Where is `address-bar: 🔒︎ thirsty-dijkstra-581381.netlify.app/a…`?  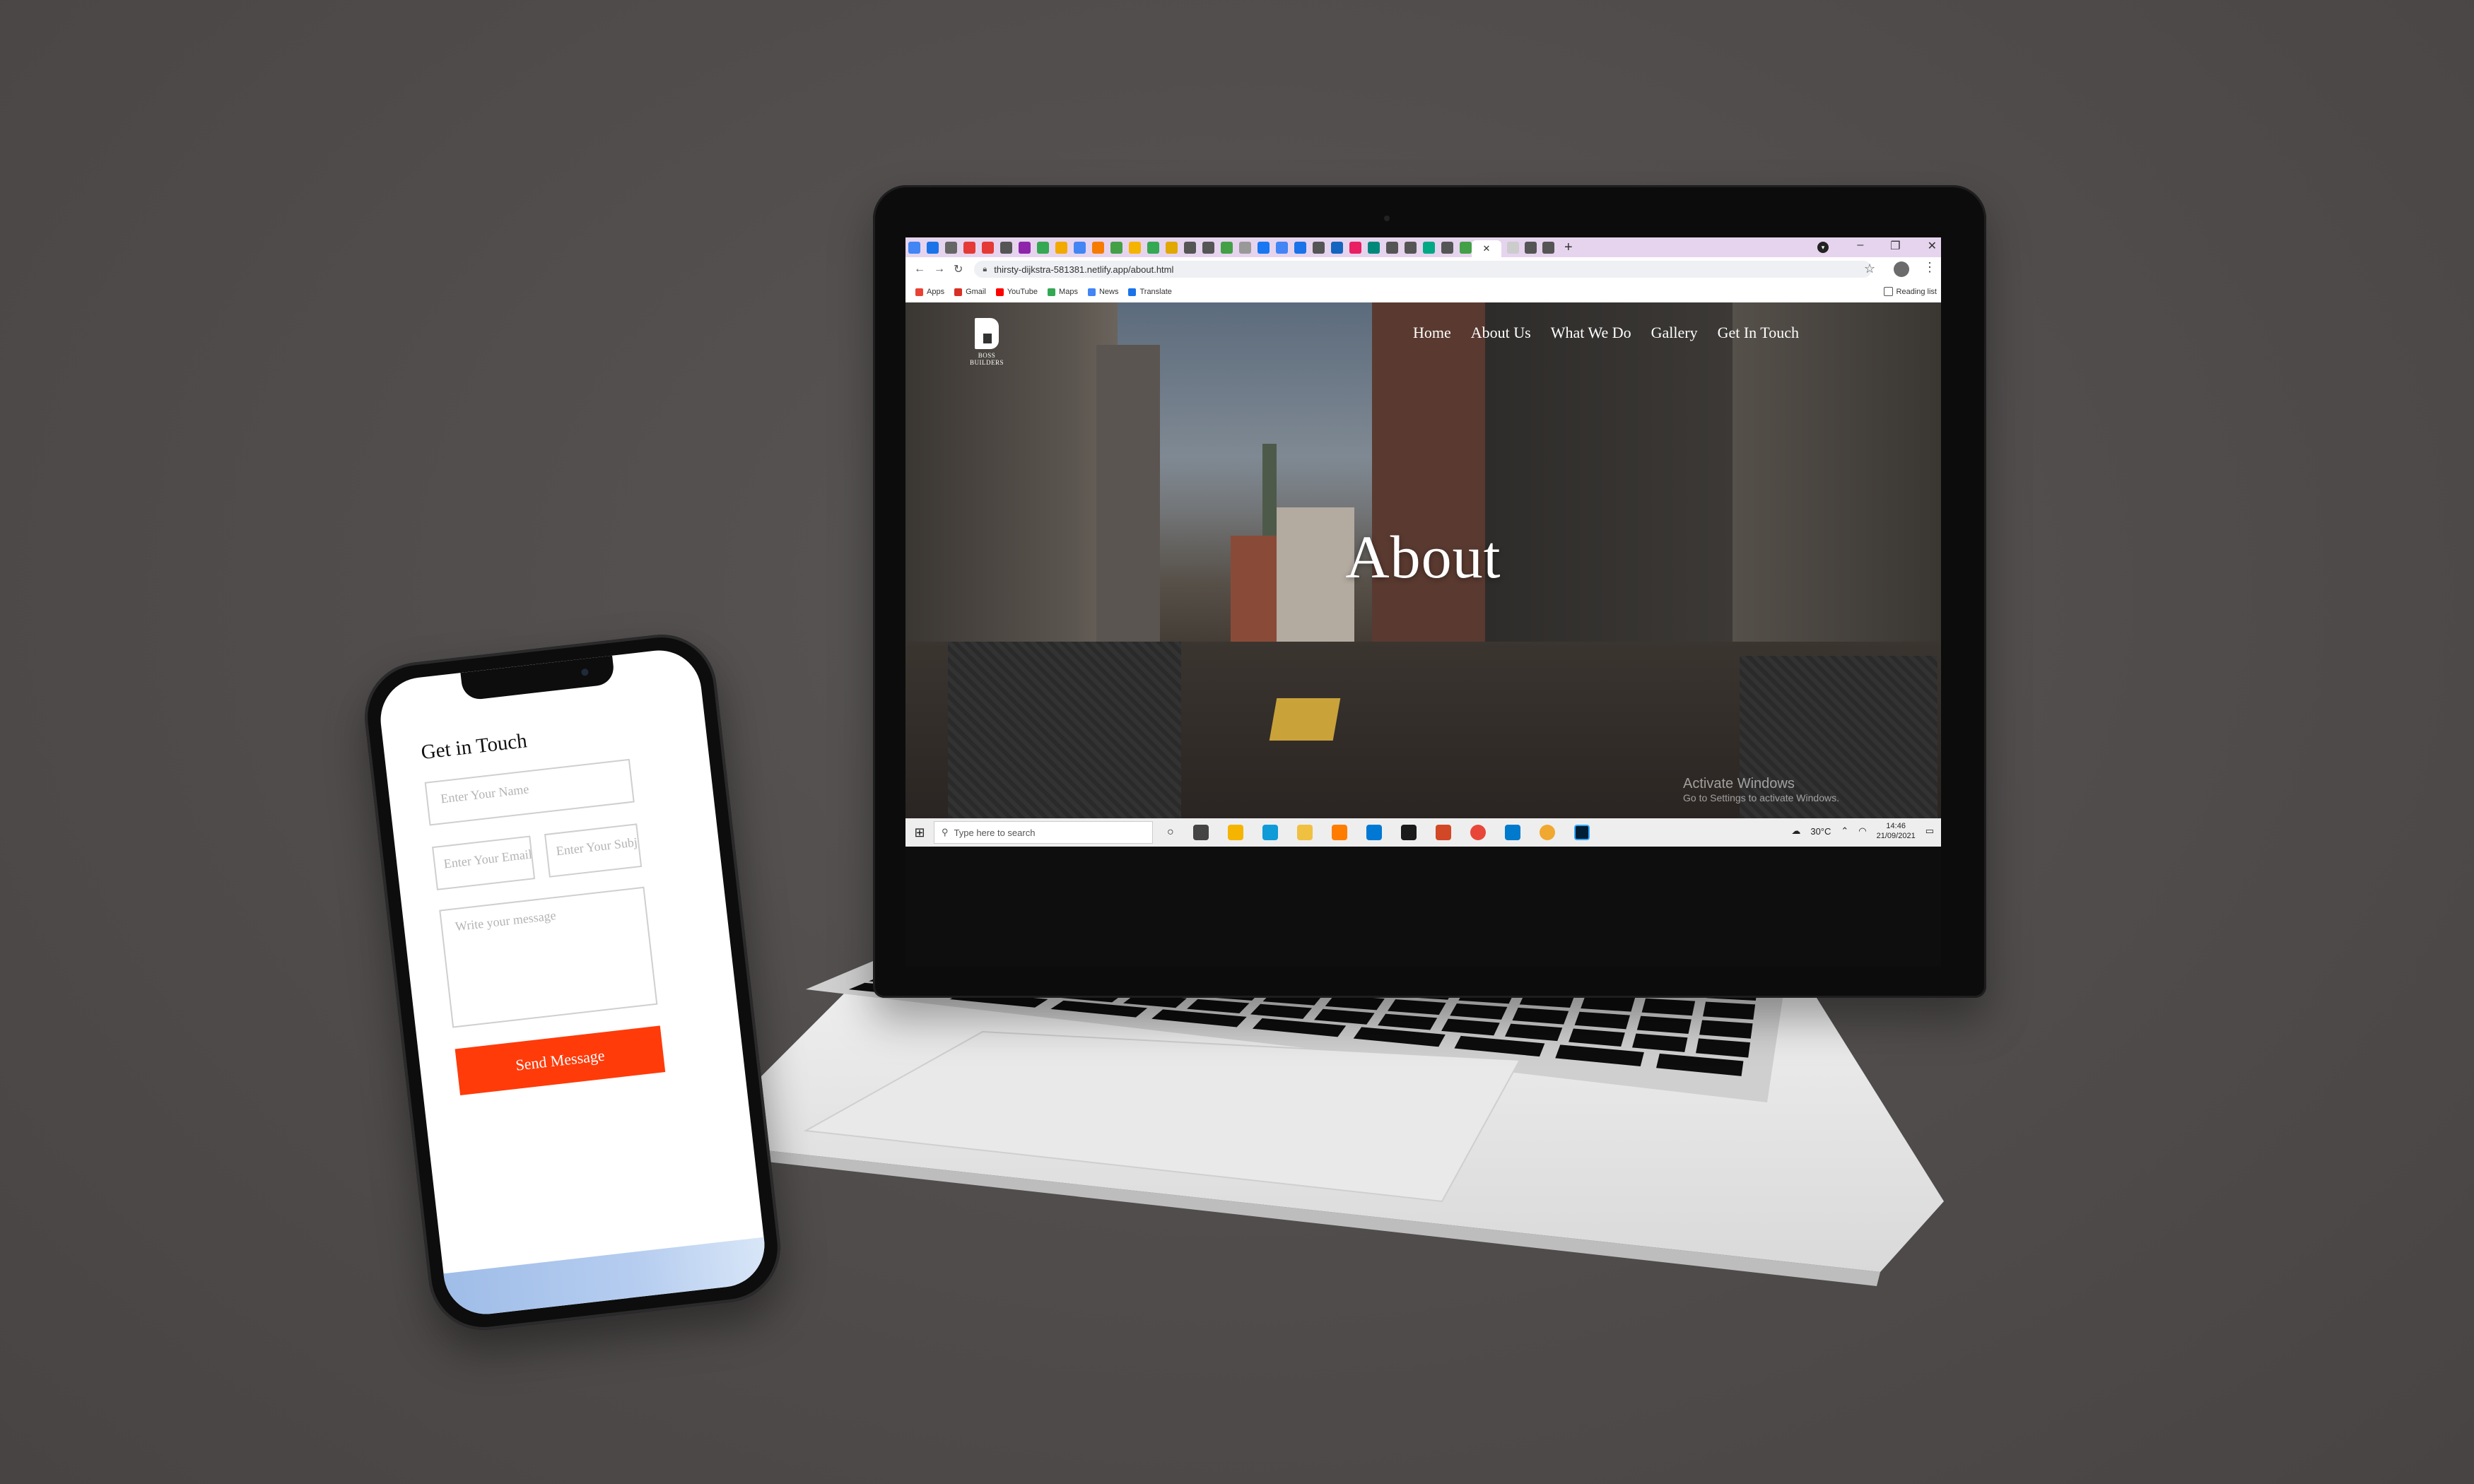 address-bar: 🔒︎ thirsty-dijkstra-581381.netlify.app/a… is located at coordinates (1423, 269).